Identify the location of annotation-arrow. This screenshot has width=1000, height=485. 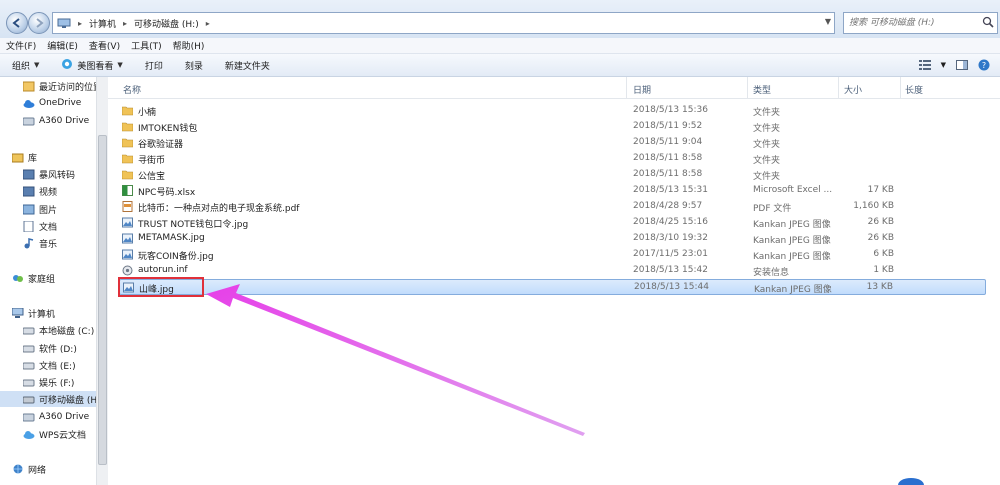
(395, 360).